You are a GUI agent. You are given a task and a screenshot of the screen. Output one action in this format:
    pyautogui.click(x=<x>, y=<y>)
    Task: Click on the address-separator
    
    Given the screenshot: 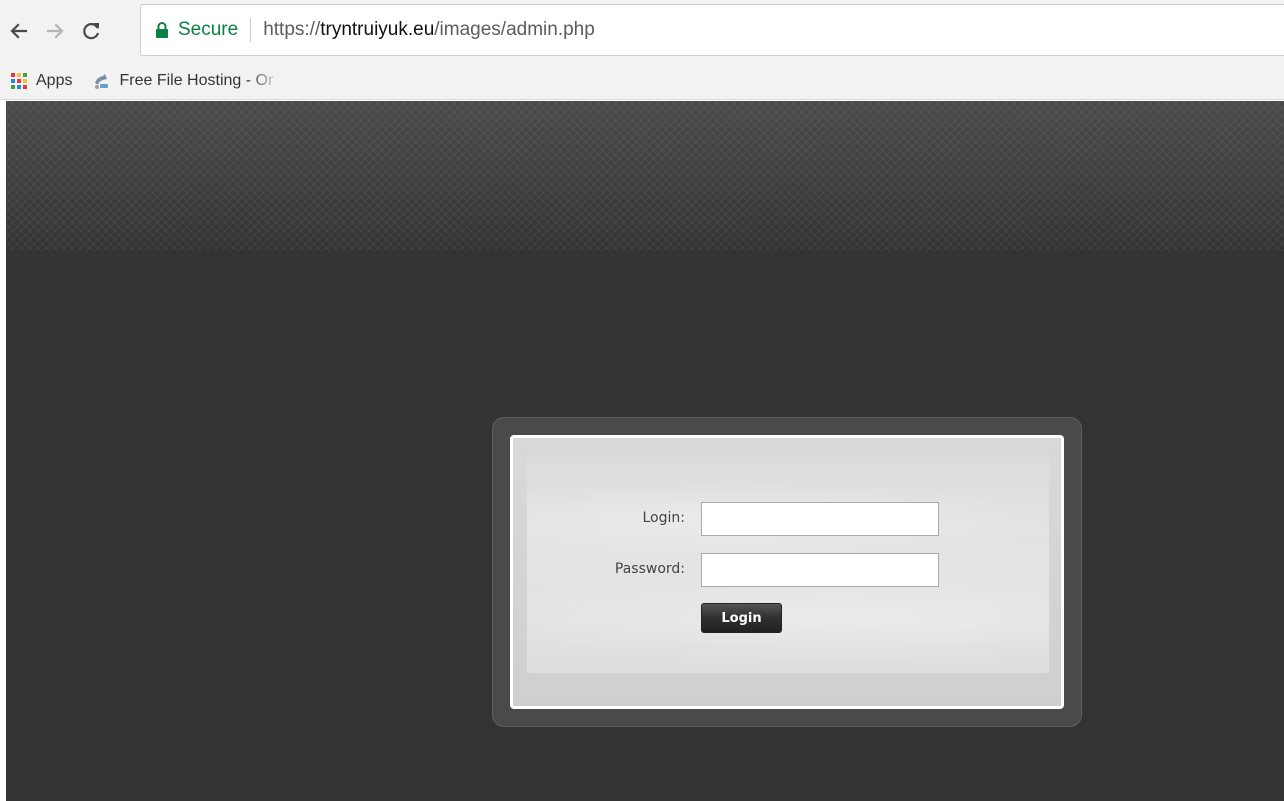 What is the action you would take?
    pyautogui.click(x=251, y=30)
    